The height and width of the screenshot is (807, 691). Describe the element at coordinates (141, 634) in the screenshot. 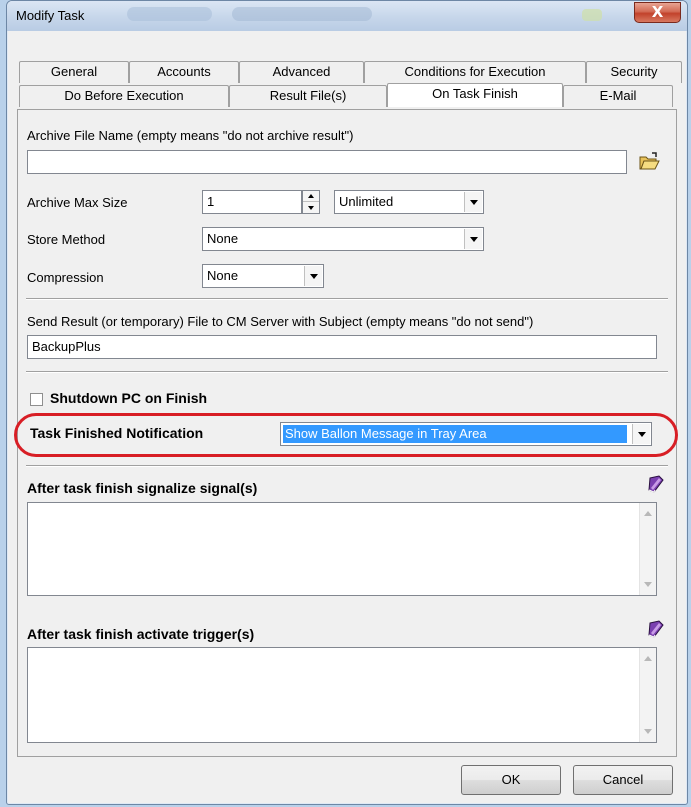

I see `triggers-label: After task finish activate trigger(s)` at that location.